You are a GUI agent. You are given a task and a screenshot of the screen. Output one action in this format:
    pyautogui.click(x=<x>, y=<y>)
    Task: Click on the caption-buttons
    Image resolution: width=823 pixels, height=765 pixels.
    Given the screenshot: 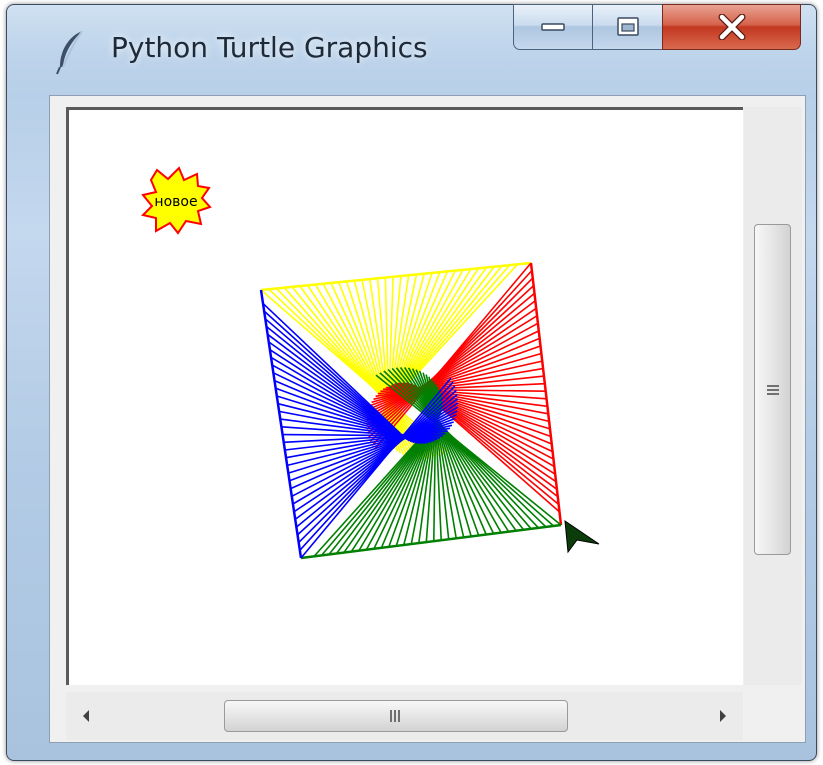 What is the action you would take?
    pyautogui.click(x=657, y=29)
    